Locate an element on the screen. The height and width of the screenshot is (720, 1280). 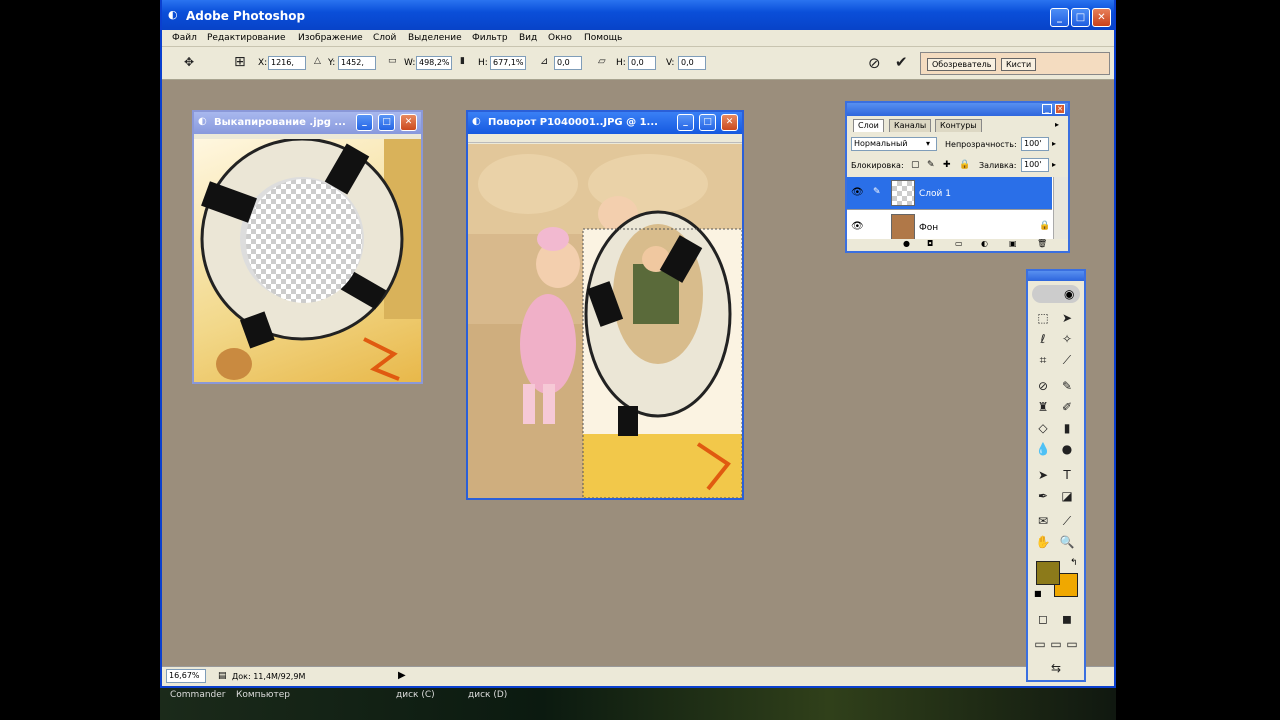
clone-stamp-tool-icon: ♜ is located at coordinates (1043, 407).